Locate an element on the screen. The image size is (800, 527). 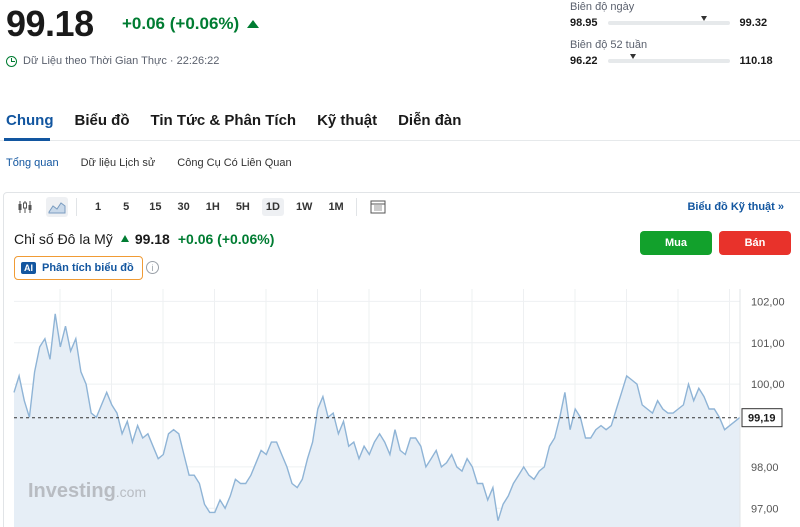
buy-button: Mua is located at coordinates (676, 243).